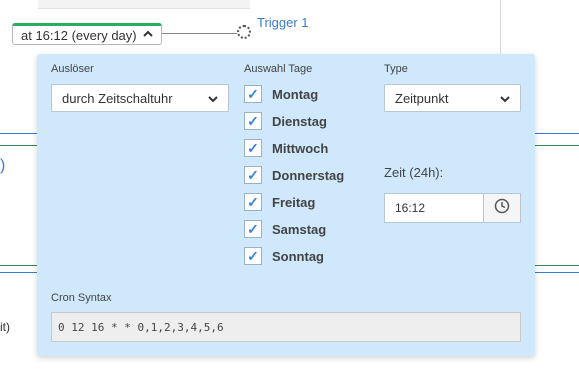 The image size is (579, 376). What do you see at coordinates (396, 69) in the screenshot?
I see `type-label: Type` at bounding box center [396, 69].